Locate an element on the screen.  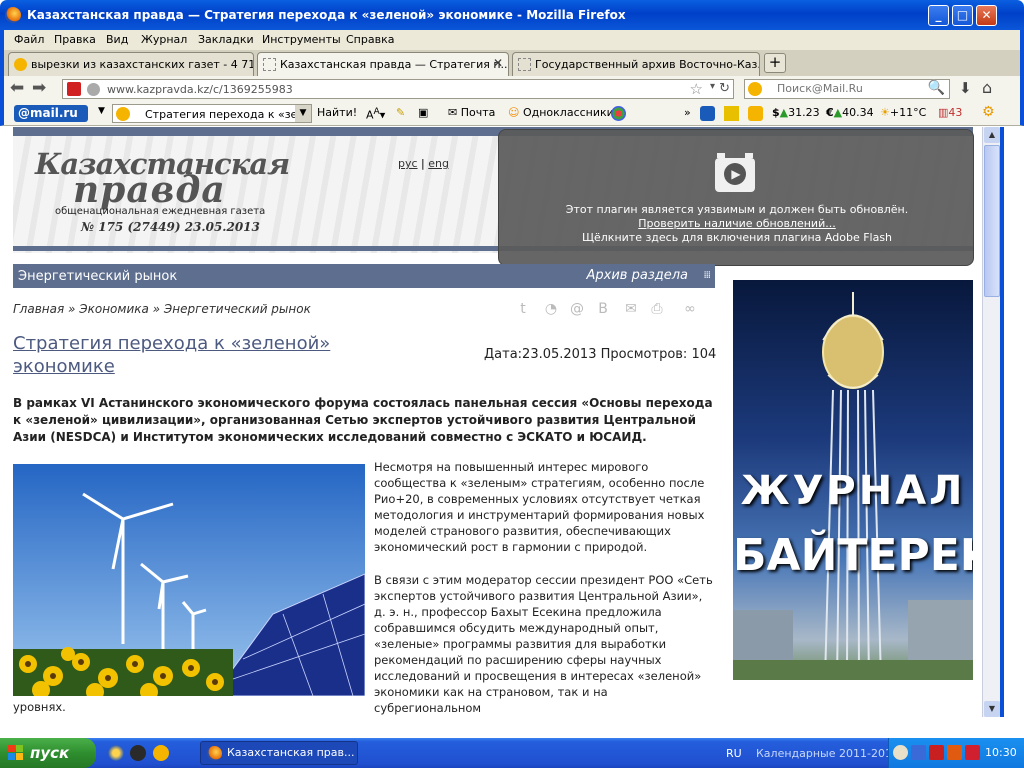
weather: ☀+11°C is located at coordinates (903, 112).